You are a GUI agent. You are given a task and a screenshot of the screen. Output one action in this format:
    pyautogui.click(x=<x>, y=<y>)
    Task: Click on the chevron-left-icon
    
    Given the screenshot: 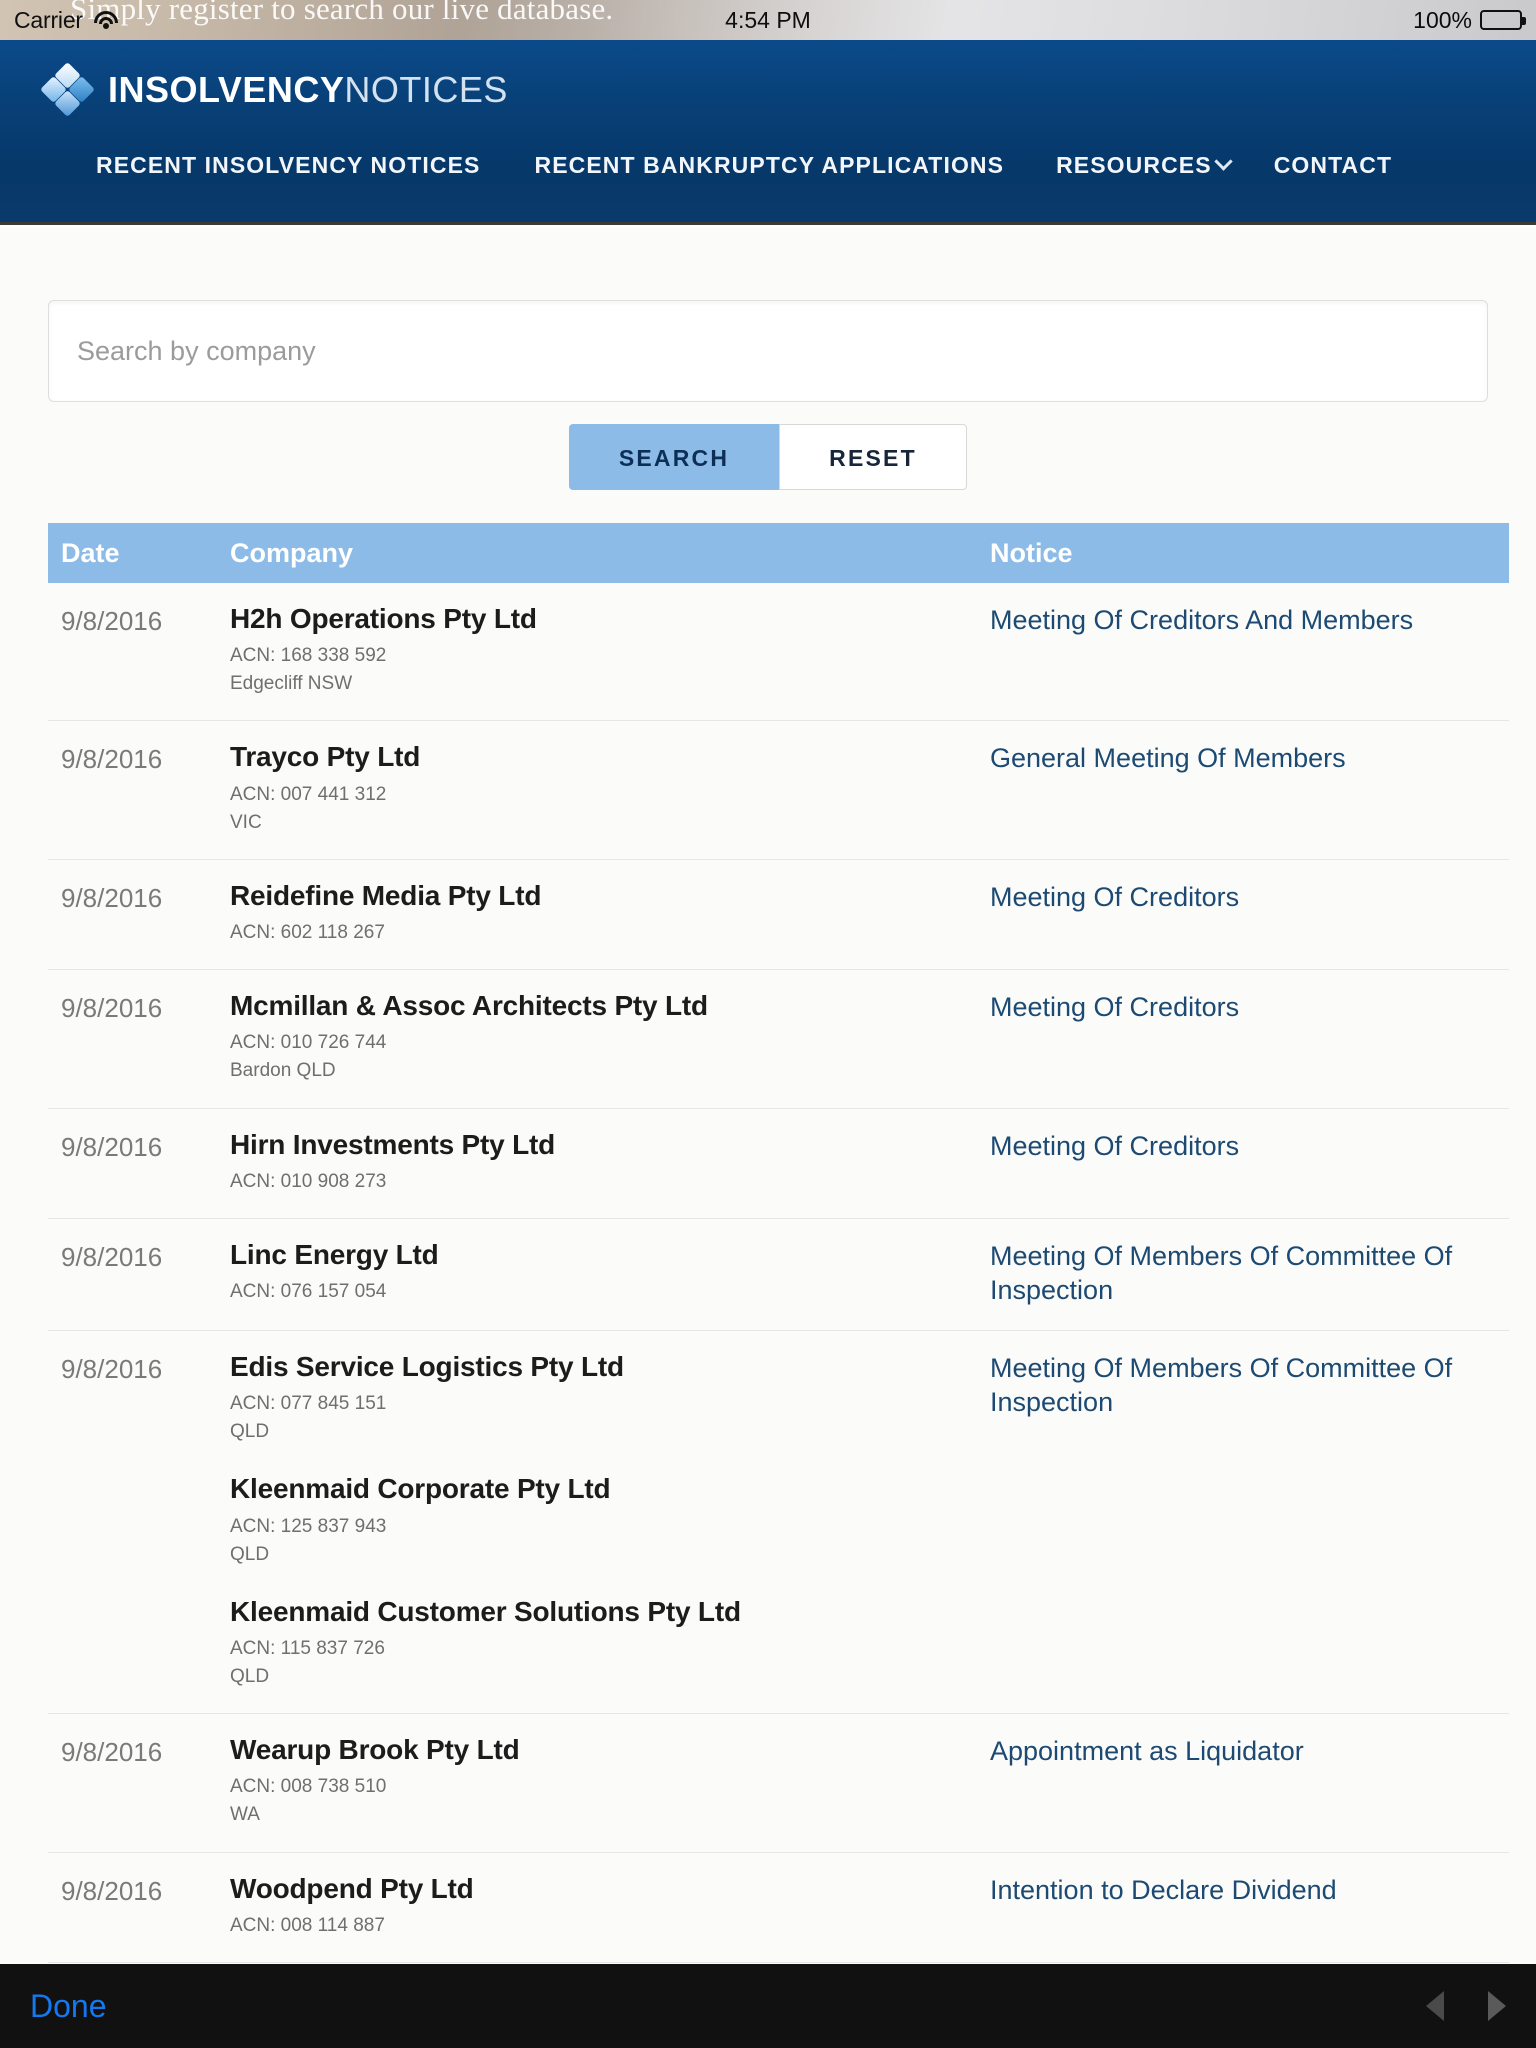 What is the action you would take?
    pyautogui.click(x=1435, y=2006)
    